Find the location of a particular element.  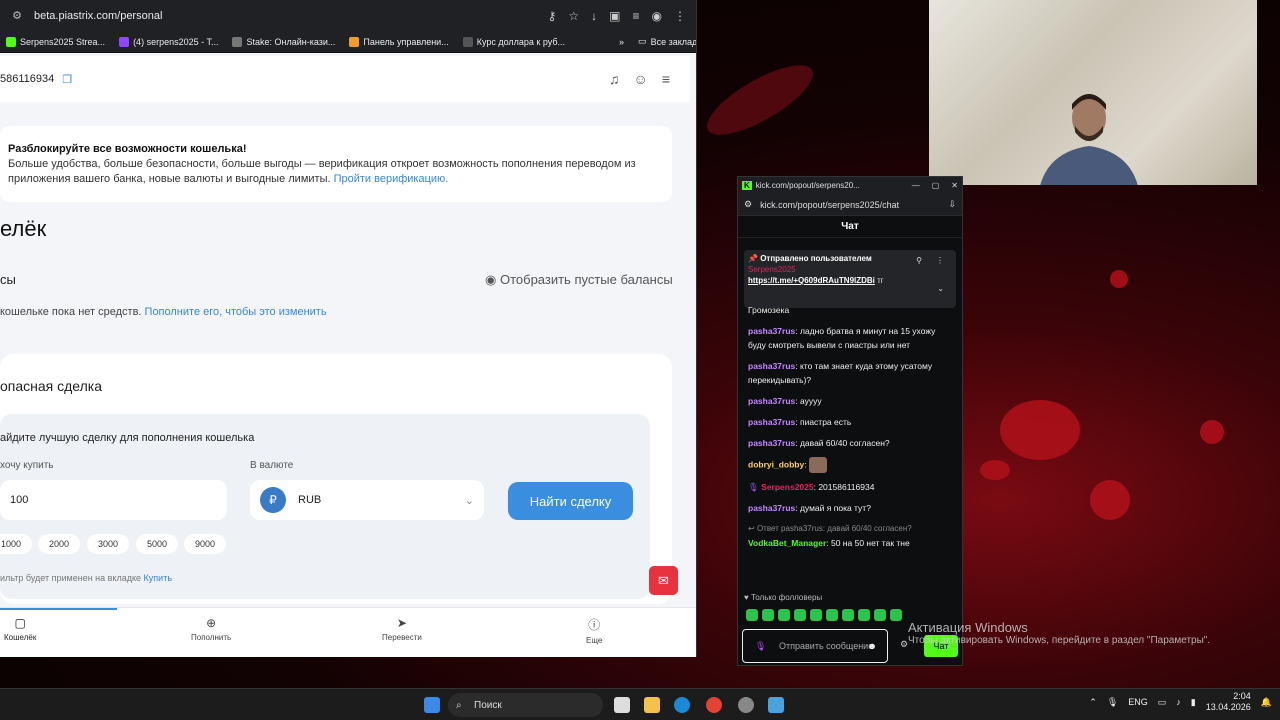

verify-link: Пройти верификацию. is located at coordinates (391, 179).